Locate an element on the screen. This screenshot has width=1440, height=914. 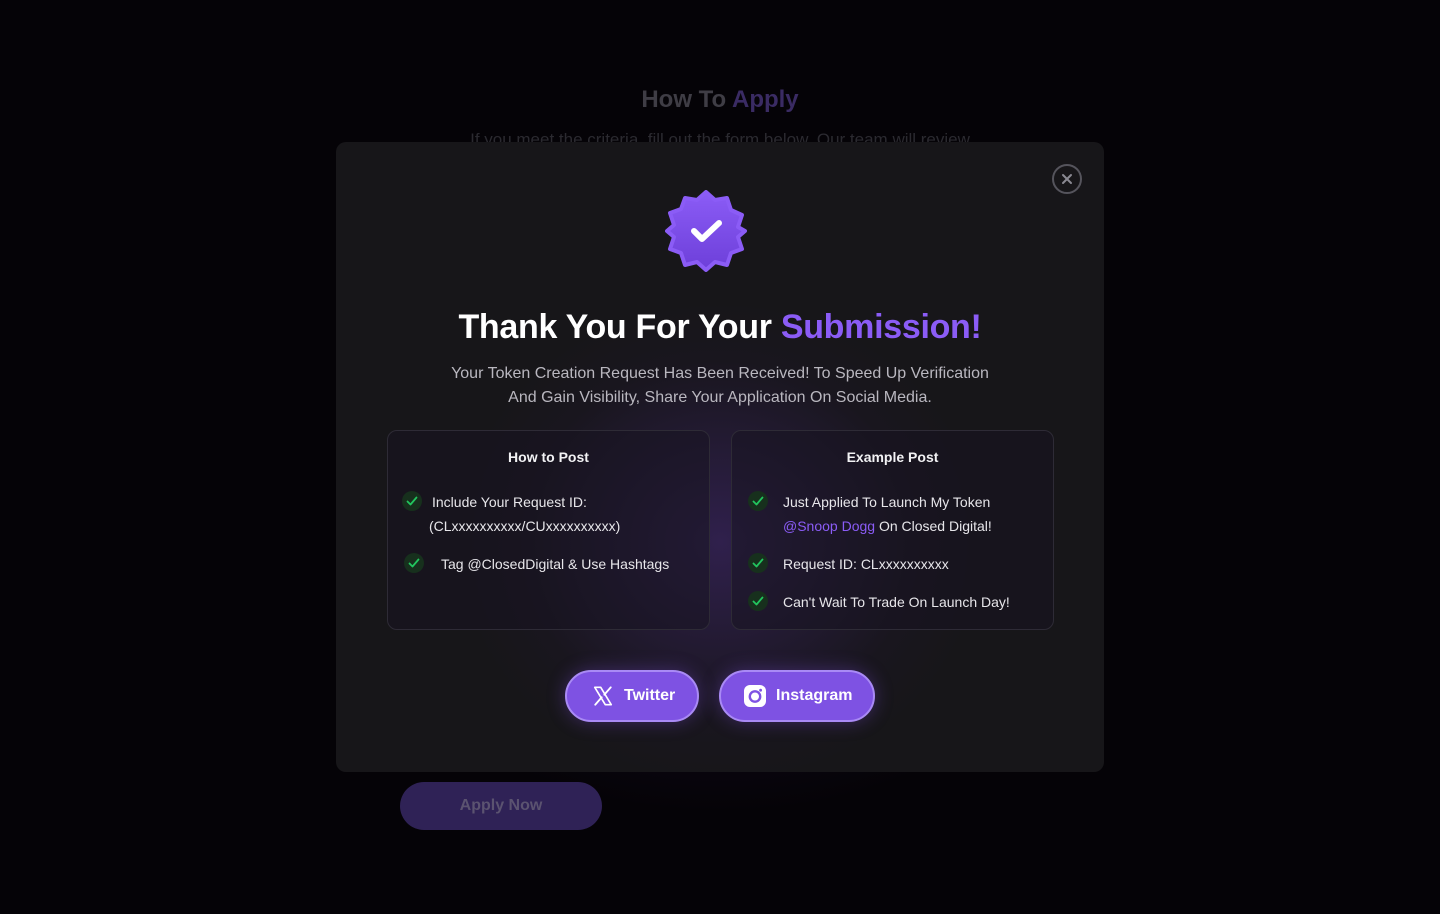
example-post-item-1-rest: On Closed Digital! is located at coordinates (933, 526).